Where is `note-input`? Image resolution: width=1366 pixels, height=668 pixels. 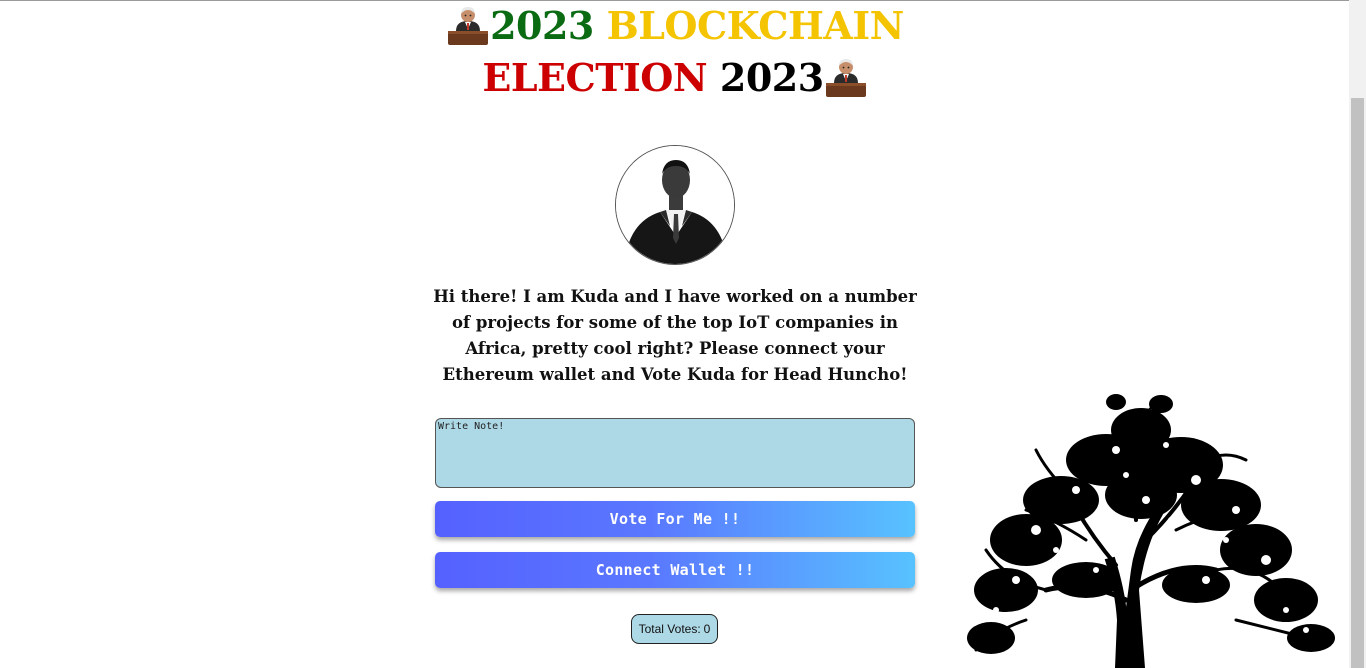
note-input is located at coordinates (675, 453).